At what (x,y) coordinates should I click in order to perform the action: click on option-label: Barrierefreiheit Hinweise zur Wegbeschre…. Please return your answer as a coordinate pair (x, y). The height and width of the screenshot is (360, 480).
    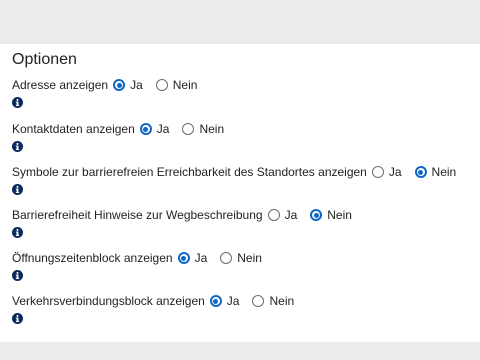
    Looking at the image, I should click on (137, 215).